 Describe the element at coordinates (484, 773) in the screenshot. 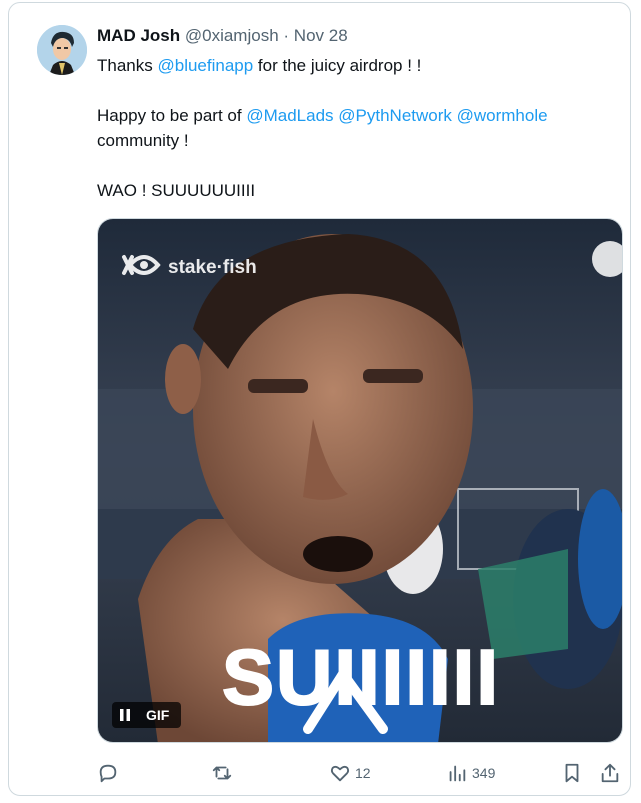

I see `views-count: 349` at that location.